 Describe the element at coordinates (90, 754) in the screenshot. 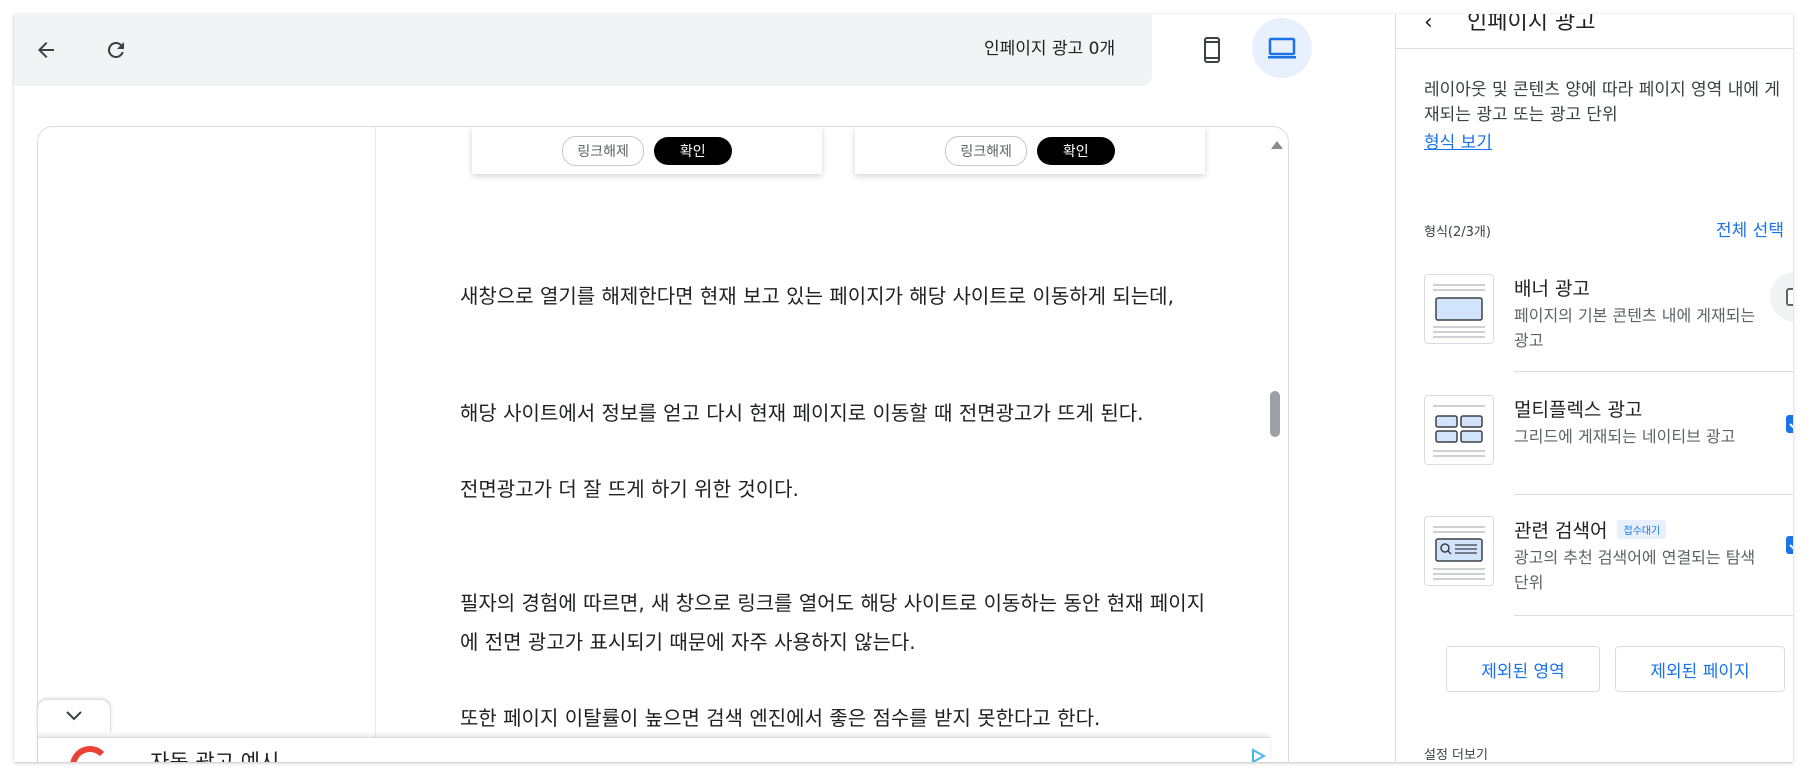

I see `google-logo-icon` at that location.